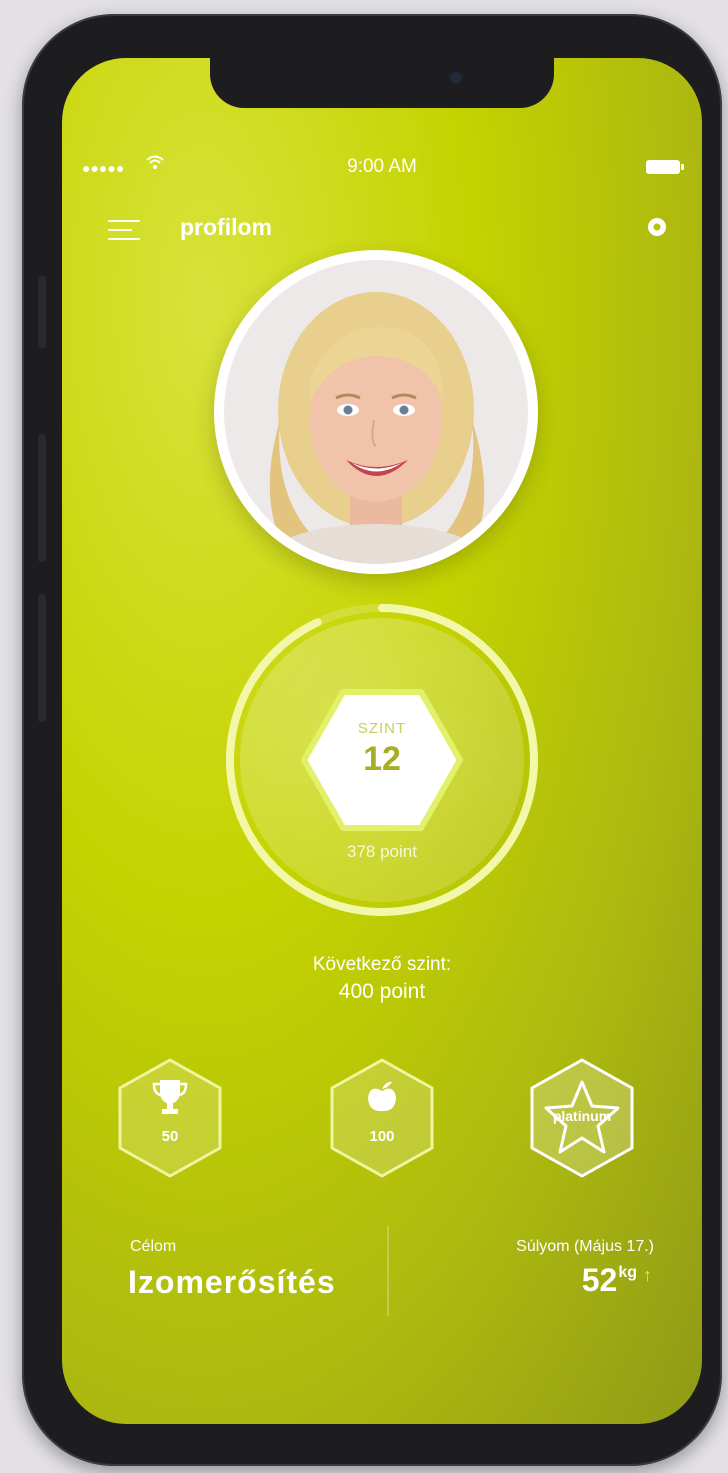  I want to click on badge-label: platinum, so click(582, 1116).